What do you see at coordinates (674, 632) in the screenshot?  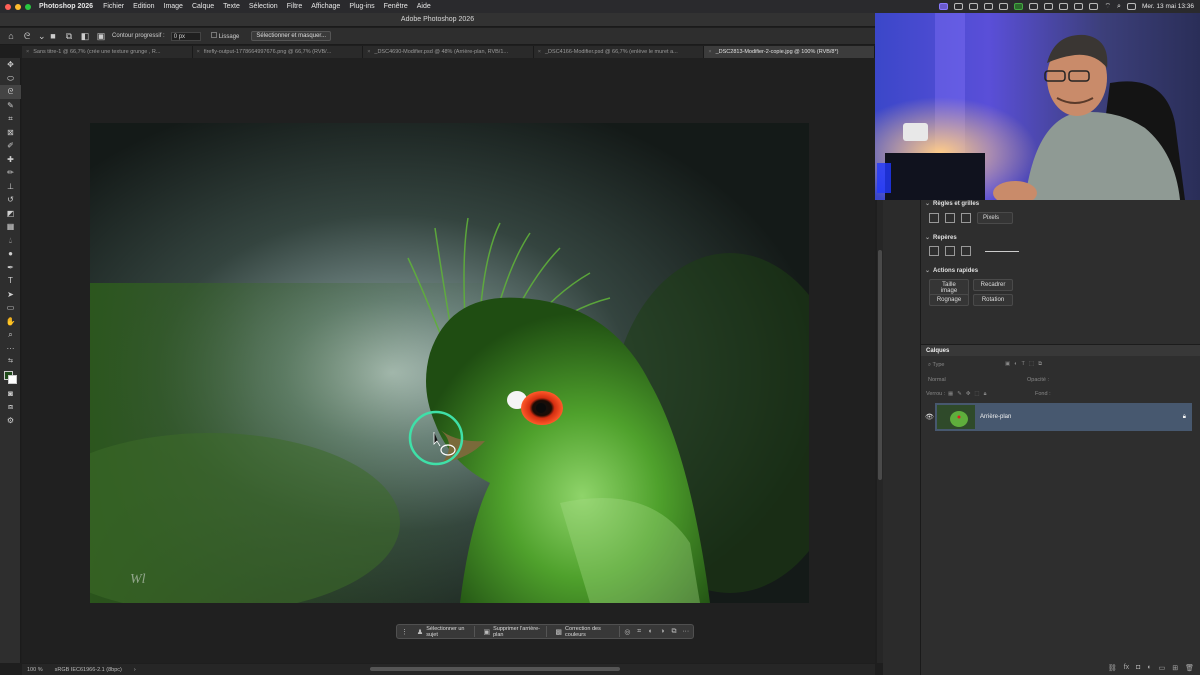 I see `layers-icon: ⧉` at bounding box center [674, 632].